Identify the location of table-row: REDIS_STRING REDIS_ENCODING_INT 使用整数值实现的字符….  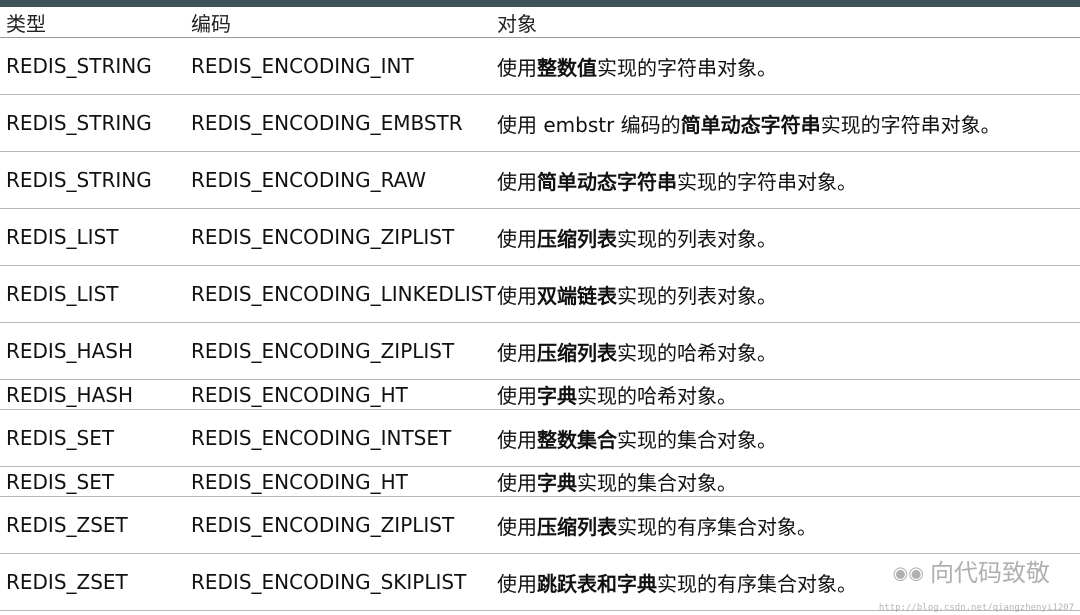
(540, 66).